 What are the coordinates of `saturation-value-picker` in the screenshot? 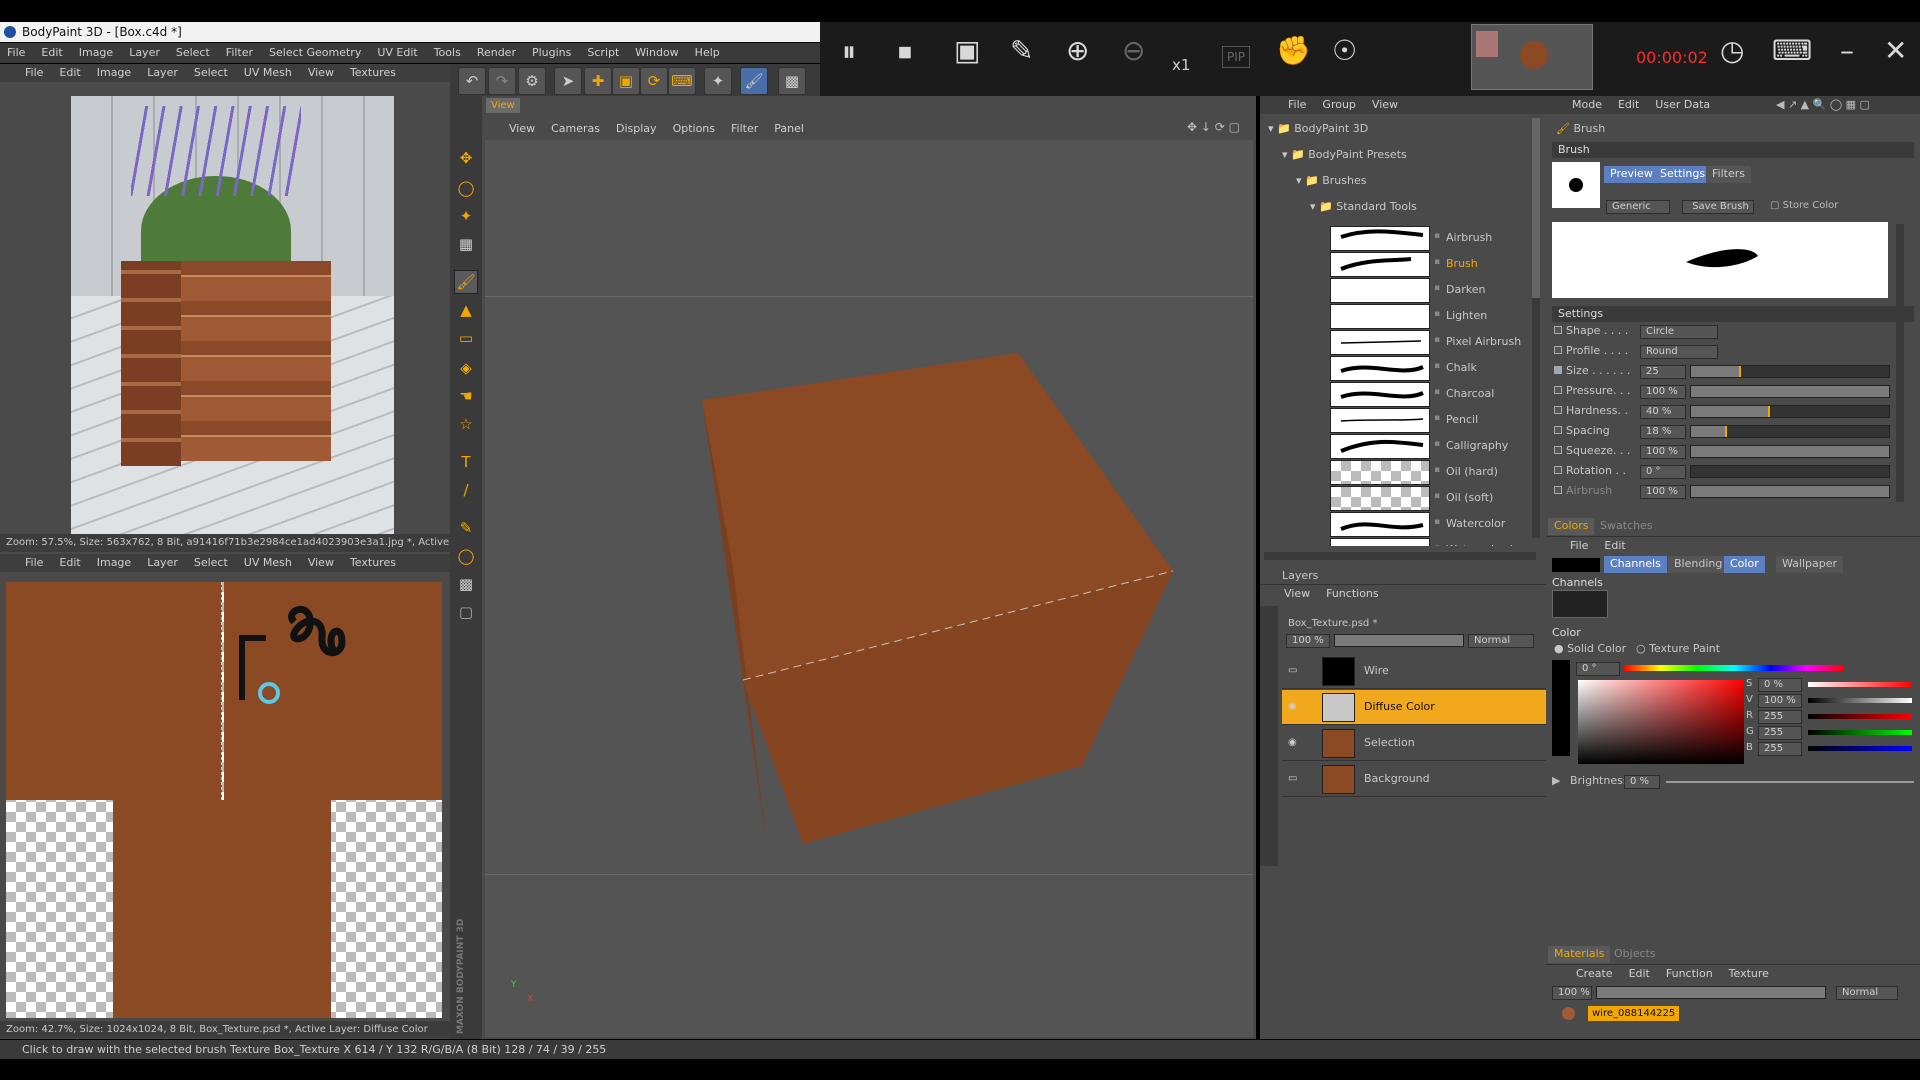 It's located at (1661, 722).